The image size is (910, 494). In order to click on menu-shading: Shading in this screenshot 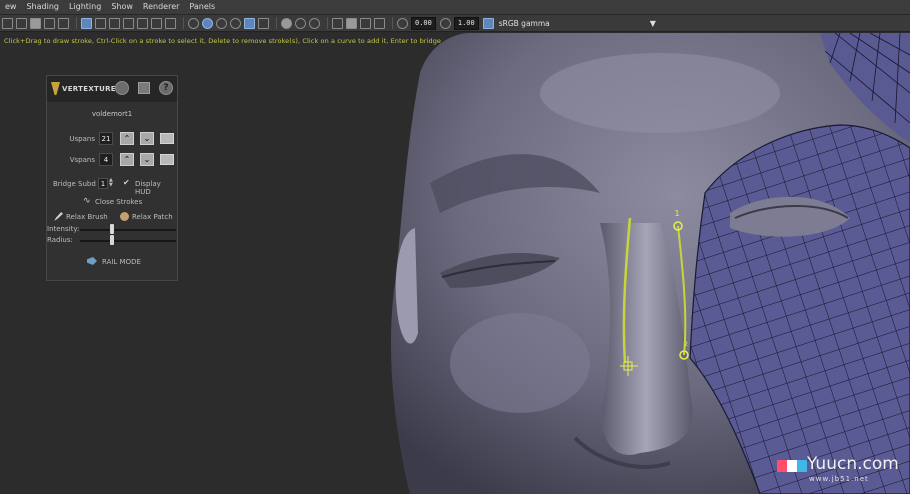, I will do `click(42, 7)`.